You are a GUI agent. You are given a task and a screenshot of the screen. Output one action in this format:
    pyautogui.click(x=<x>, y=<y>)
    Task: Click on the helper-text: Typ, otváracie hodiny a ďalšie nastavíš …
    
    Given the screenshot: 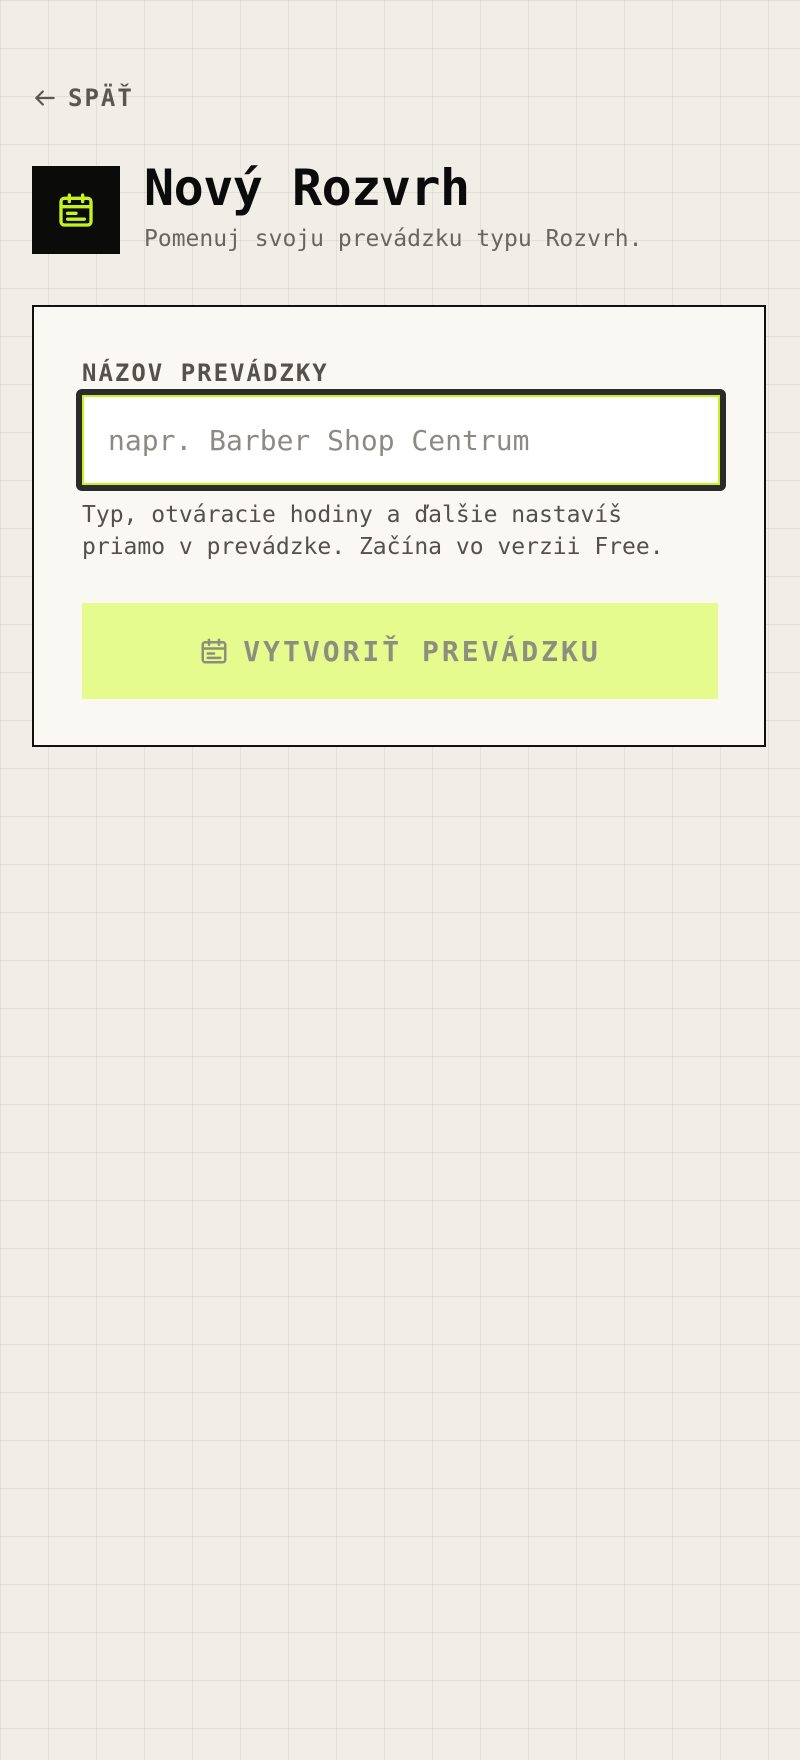 What is the action you would take?
    pyautogui.click(x=407, y=531)
    